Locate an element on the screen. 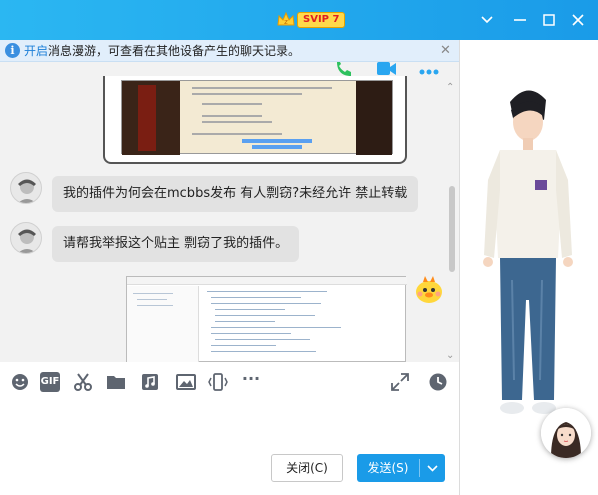 The height and width of the screenshot is (495, 598). scroll-up-icon: ⌃ is located at coordinates (450, 87).